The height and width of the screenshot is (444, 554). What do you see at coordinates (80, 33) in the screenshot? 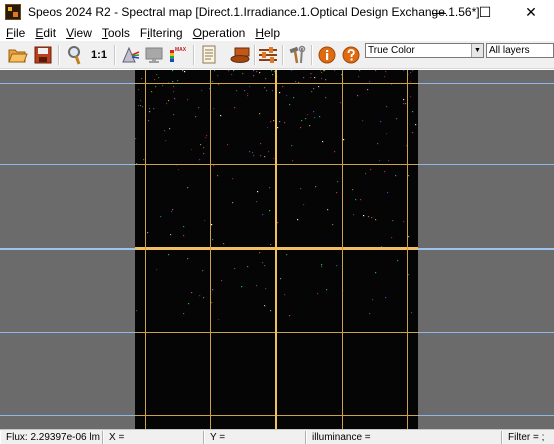
I see `menu-view: View` at bounding box center [80, 33].